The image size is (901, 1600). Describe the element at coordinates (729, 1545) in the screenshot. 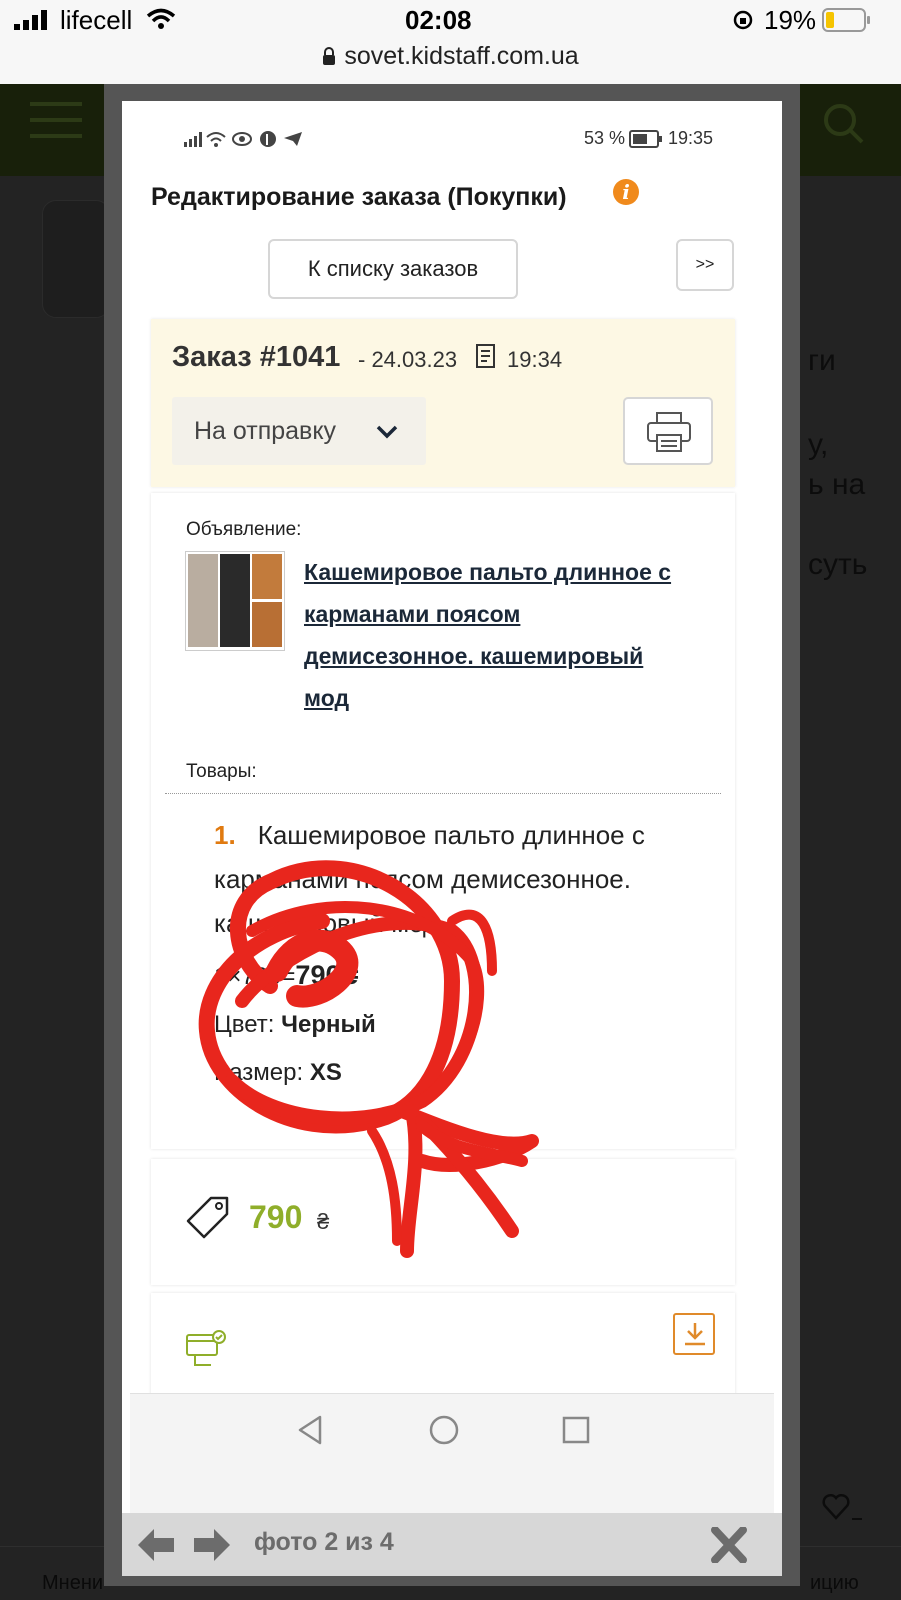

I see `close-icon` at that location.